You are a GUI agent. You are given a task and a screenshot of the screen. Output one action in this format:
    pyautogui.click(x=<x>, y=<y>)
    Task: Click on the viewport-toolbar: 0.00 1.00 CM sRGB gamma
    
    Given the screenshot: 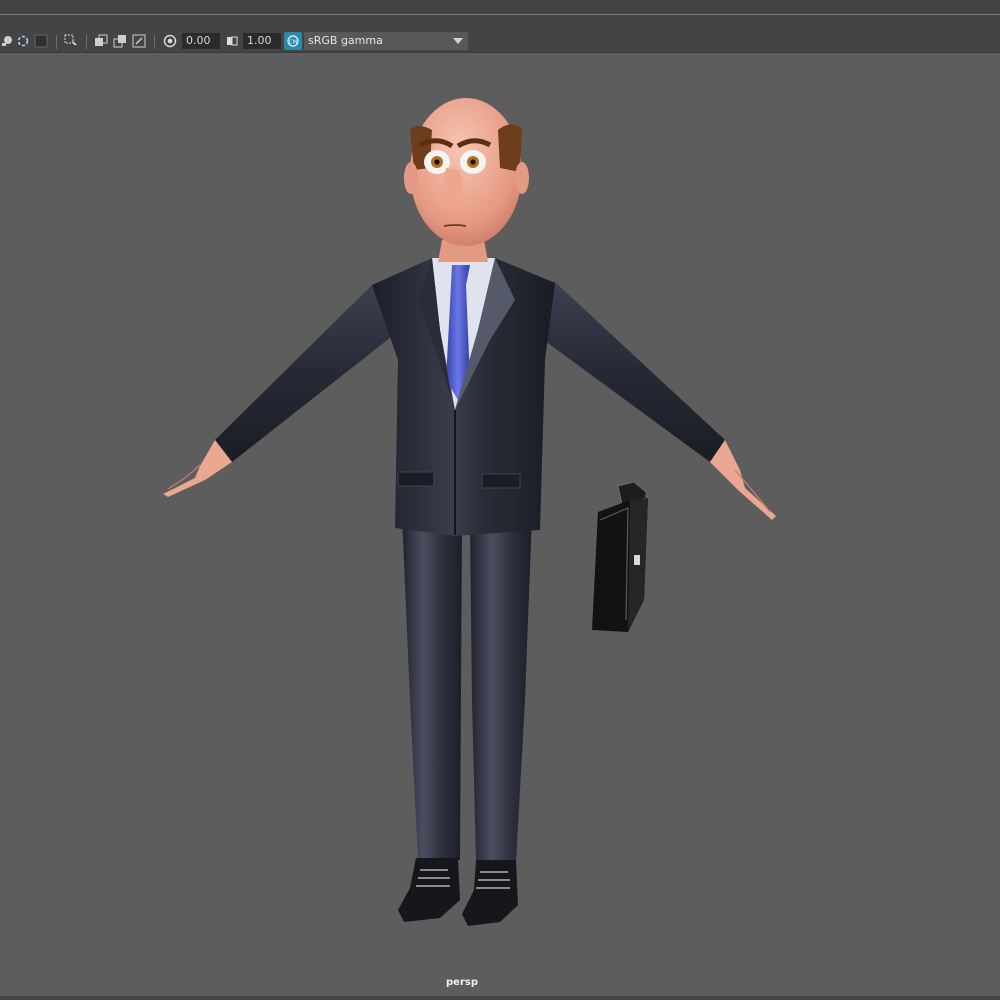 What is the action you would take?
    pyautogui.click(x=500, y=34)
    